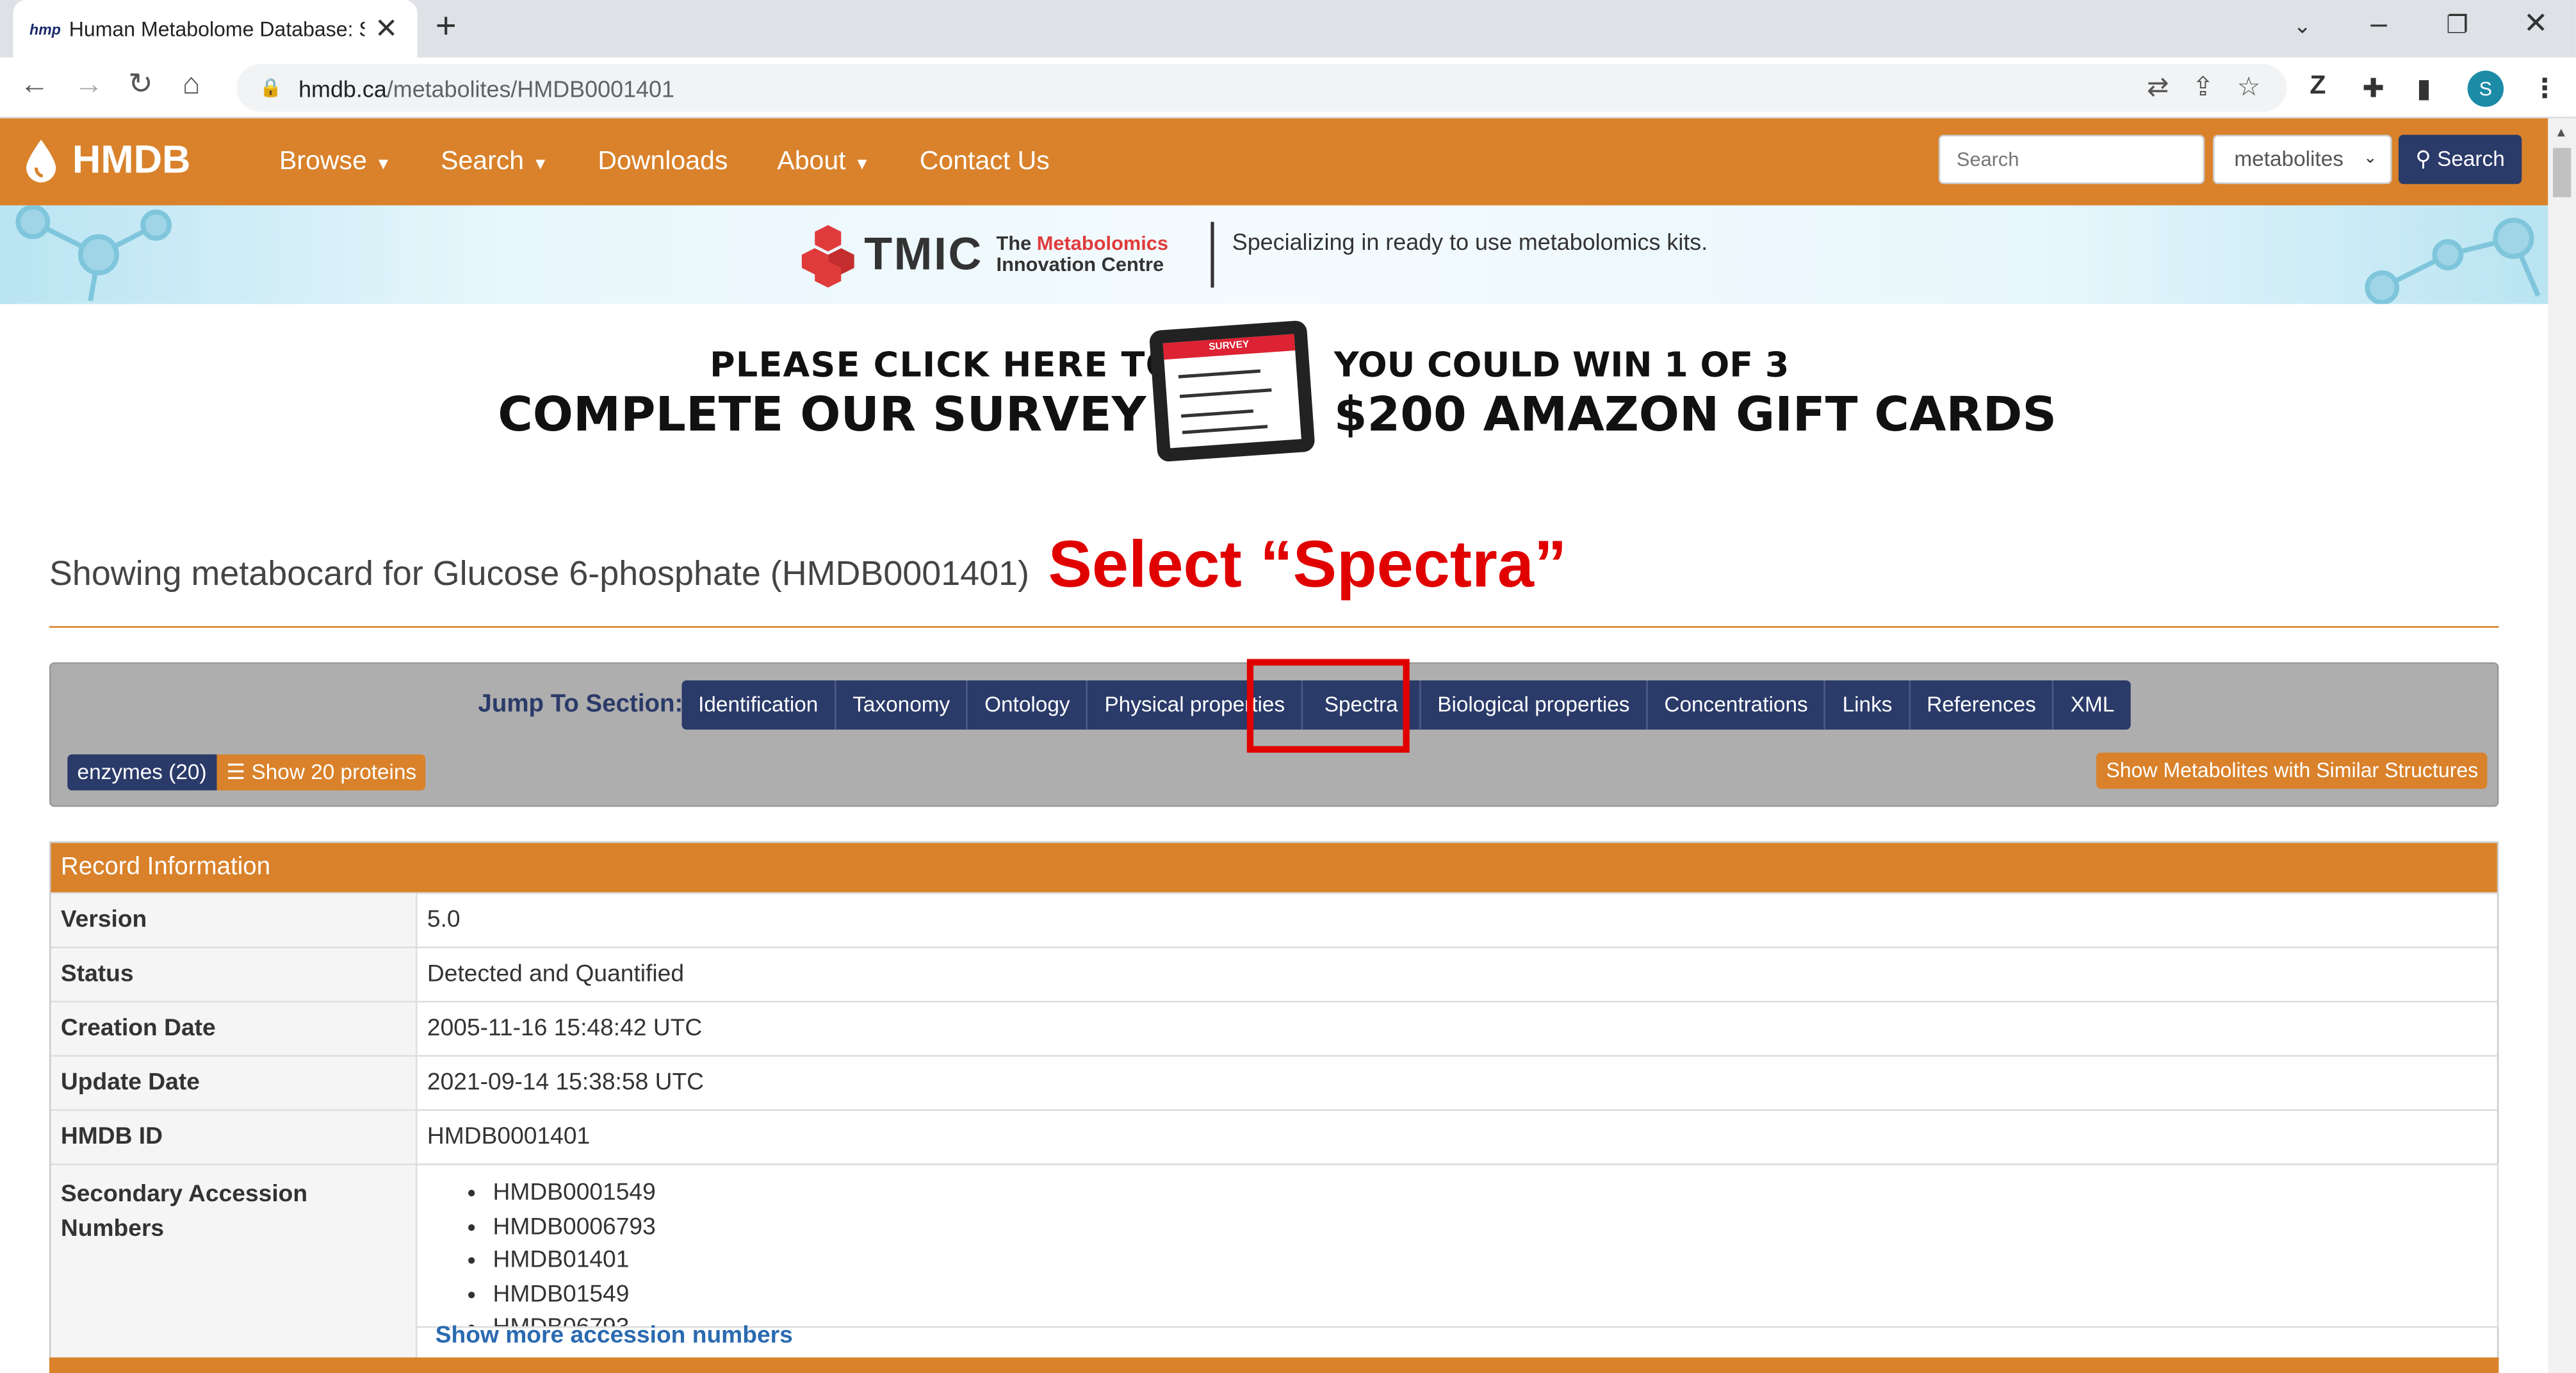 This screenshot has height=1373, width=2576. I want to click on new-tab-icon: +, so click(446, 27).